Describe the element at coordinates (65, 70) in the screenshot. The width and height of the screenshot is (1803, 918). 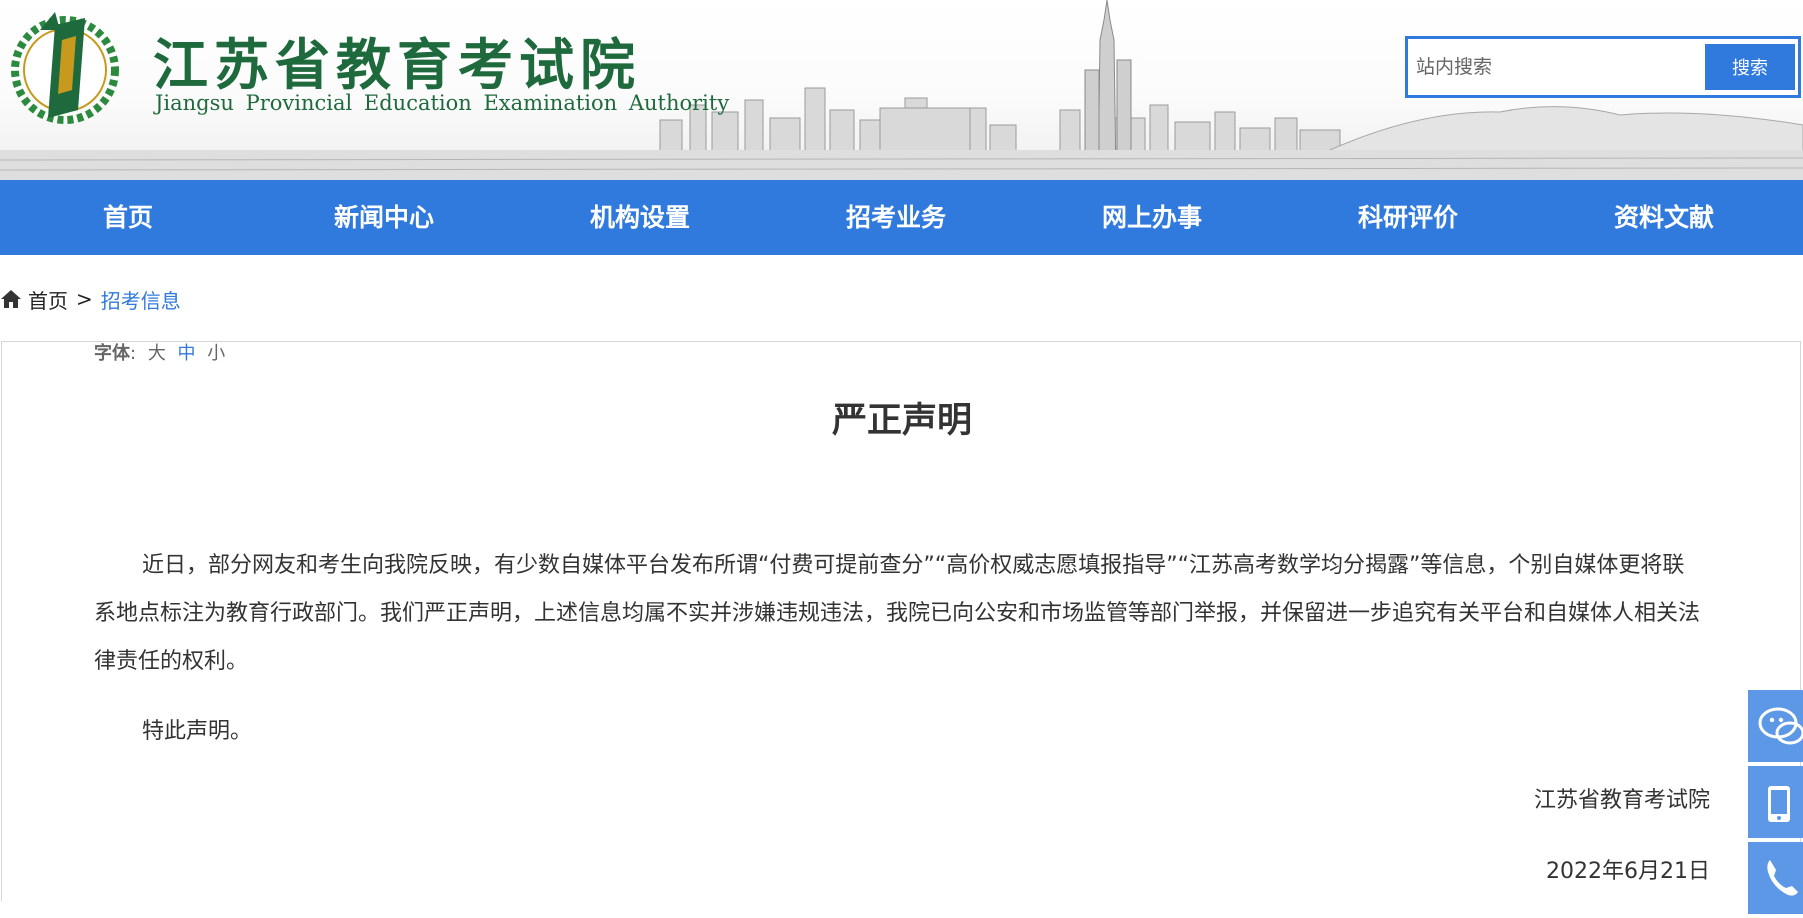
I see `jspeea-logo-icon` at that location.